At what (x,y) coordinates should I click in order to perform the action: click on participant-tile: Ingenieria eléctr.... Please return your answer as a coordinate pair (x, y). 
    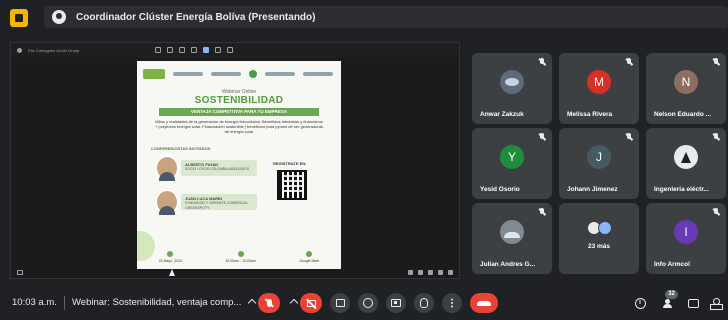
    Looking at the image, I should click on (686, 163).